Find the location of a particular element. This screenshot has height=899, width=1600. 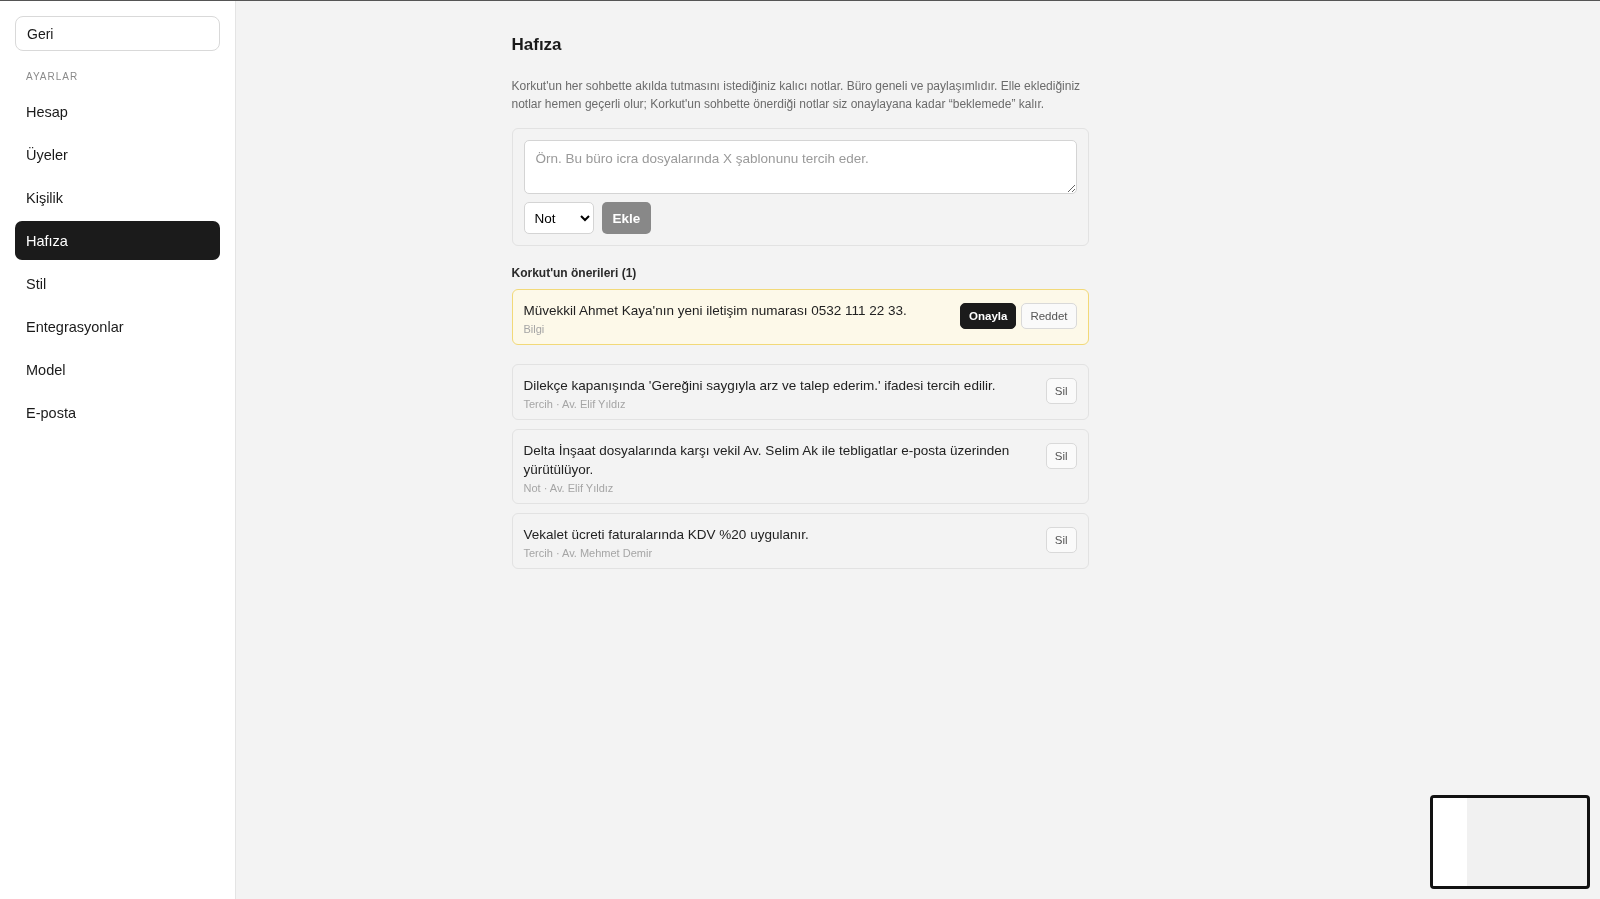

note-meta: Tercih · Av. Mehmet Demir is located at coordinates (588, 553).